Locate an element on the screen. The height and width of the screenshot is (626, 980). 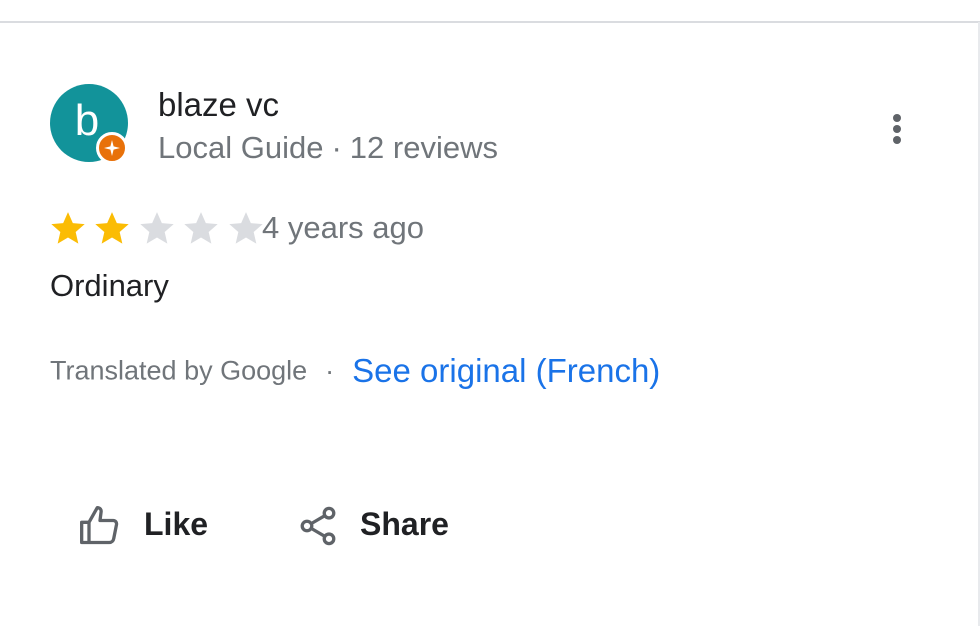
share-icon is located at coordinates (318, 526).